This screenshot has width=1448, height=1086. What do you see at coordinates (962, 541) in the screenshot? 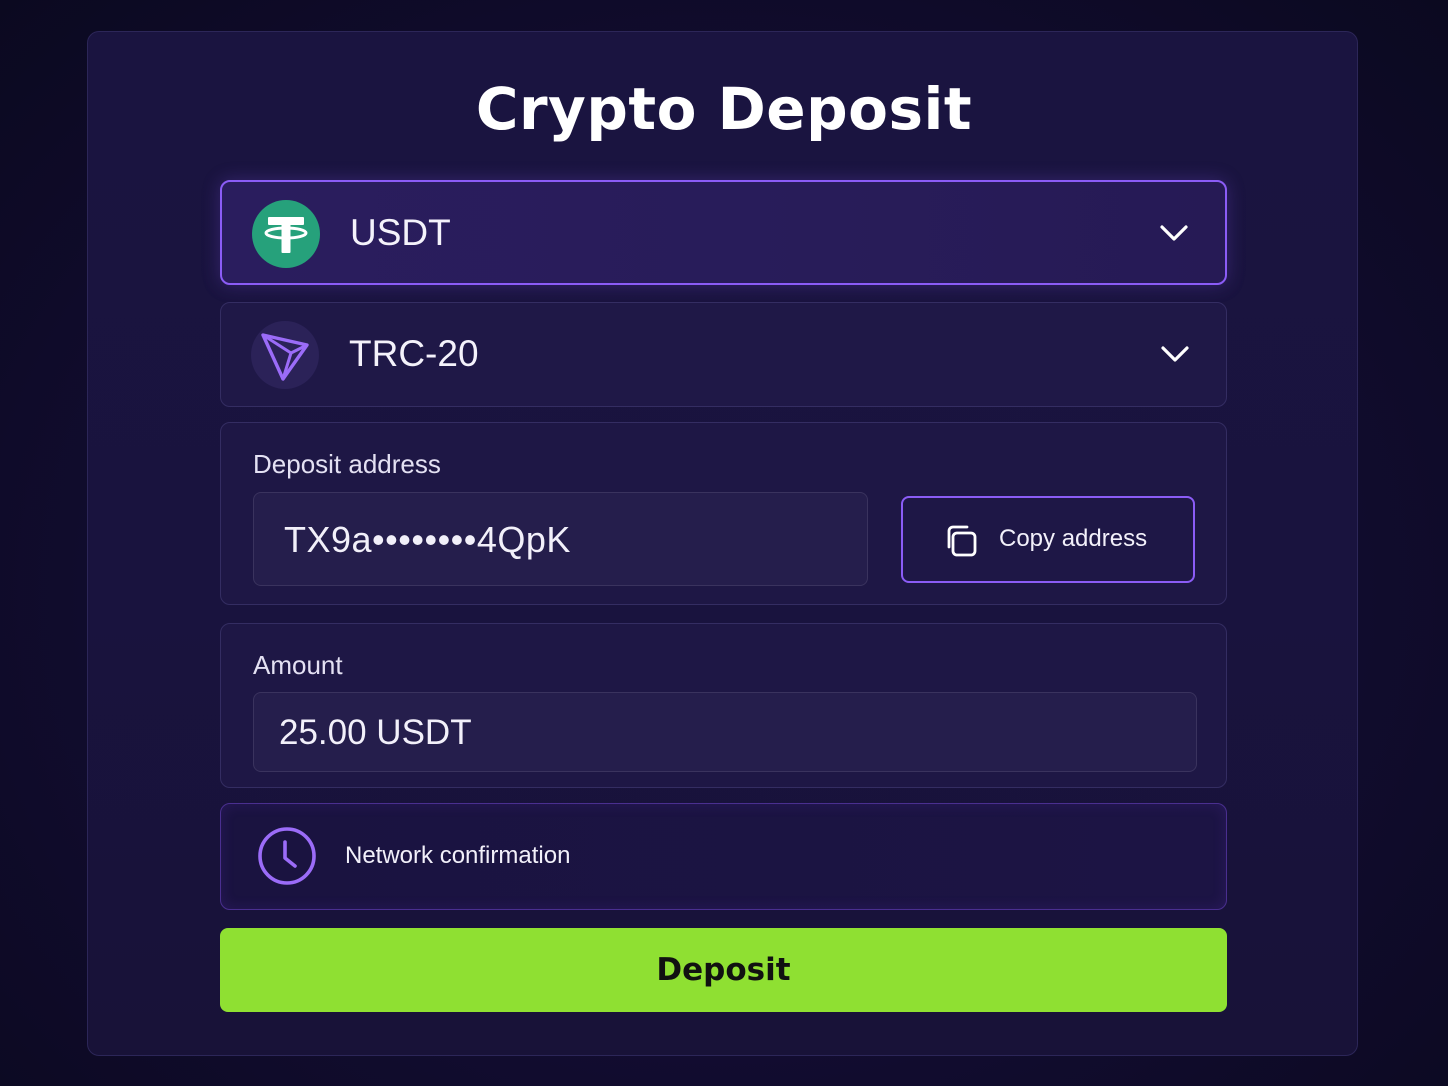
I see `copy-icon` at bounding box center [962, 541].